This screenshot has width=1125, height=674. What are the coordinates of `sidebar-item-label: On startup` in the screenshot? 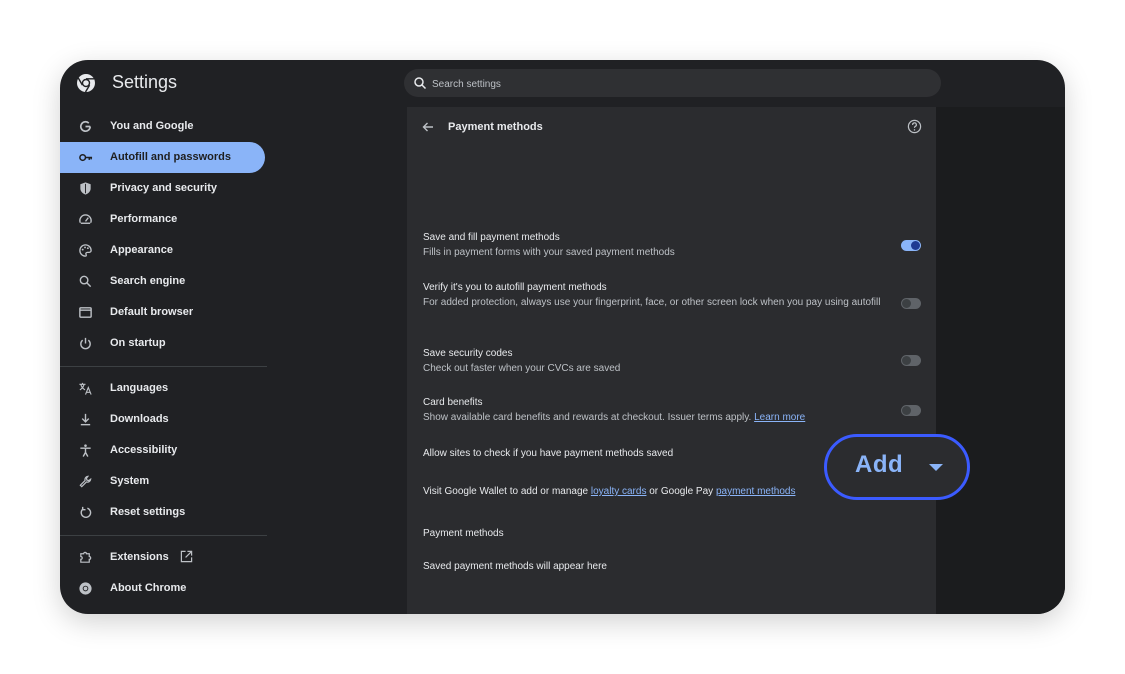 It's located at (138, 343).